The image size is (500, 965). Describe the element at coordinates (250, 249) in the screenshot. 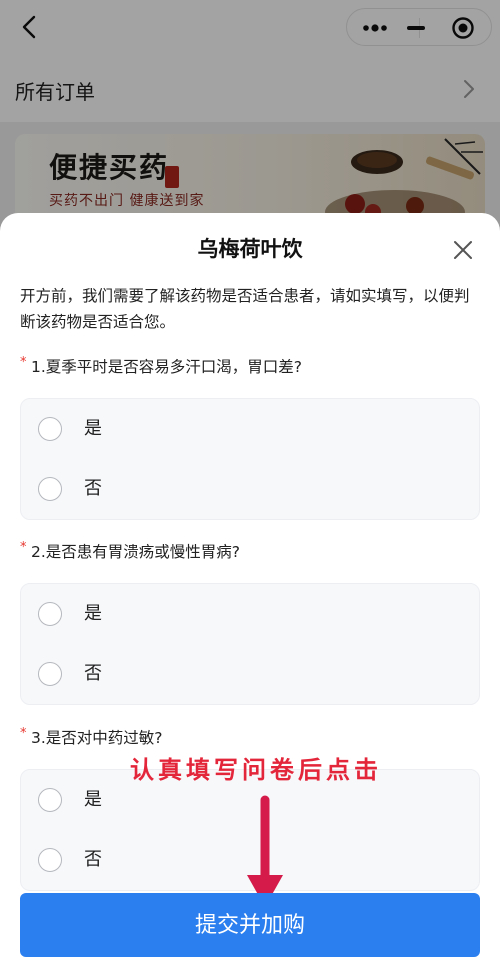

I see `sheet-title: 乌梅荷叶饮` at that location.